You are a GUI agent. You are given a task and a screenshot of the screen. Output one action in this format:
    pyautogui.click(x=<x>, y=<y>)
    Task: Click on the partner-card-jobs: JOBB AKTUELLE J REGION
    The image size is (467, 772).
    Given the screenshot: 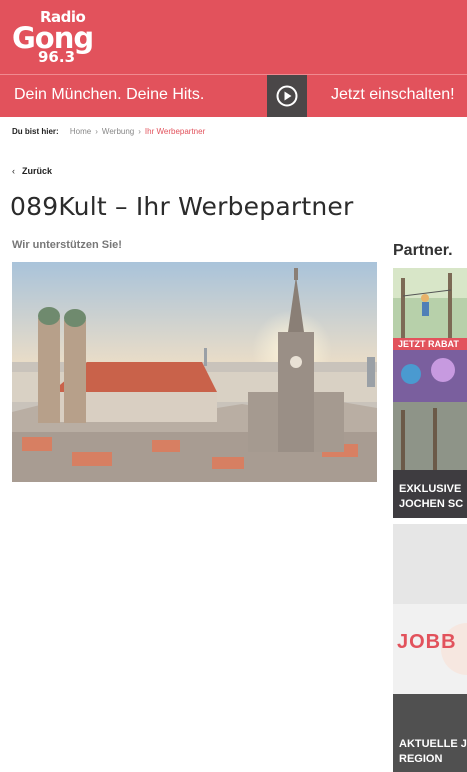 What is the action you would take?
    pyautogui.click(x=430, y=648)
    